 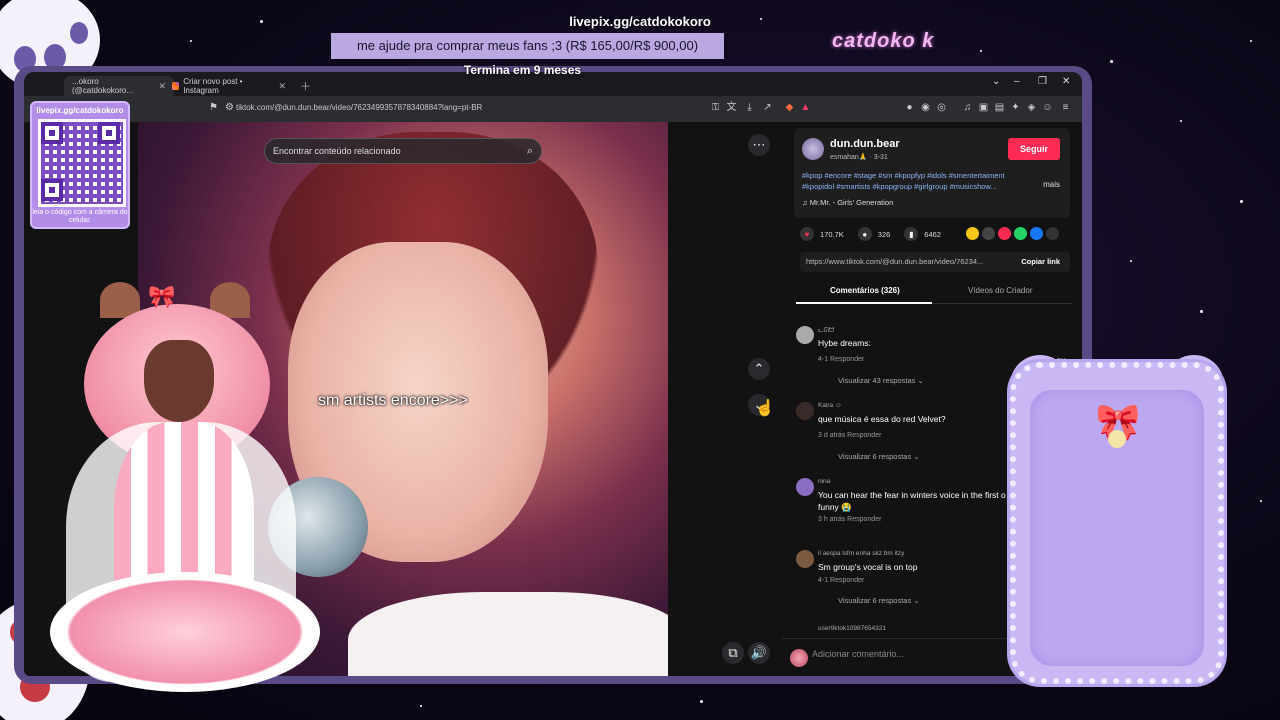 What do you see at coordinates (881, 380) in the screenshot?
I see `view-replies-button: Visualizar 43 respostas ⌄` at bounding box center [881, 380].